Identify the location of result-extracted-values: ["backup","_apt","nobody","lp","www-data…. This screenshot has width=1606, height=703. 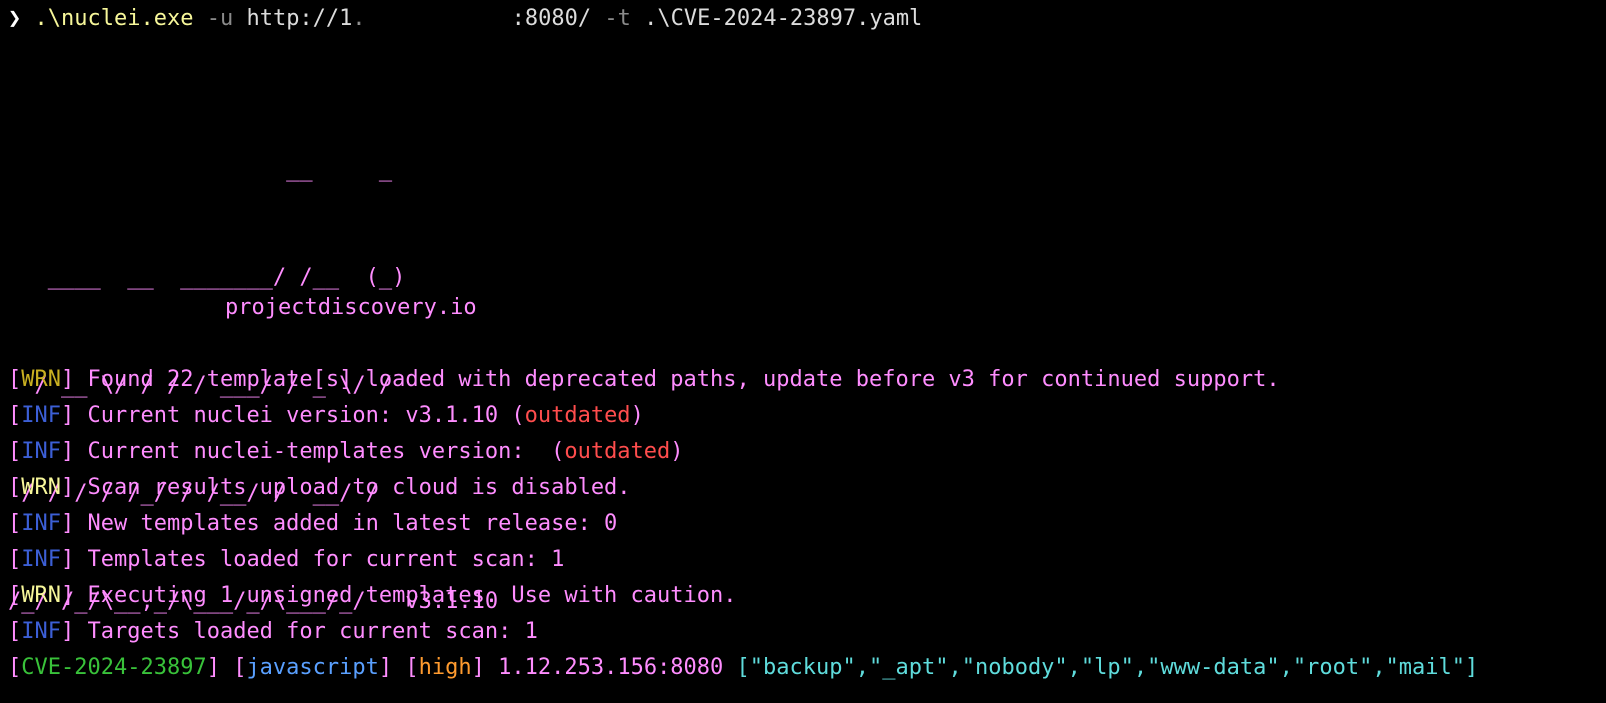
(1107, 667).